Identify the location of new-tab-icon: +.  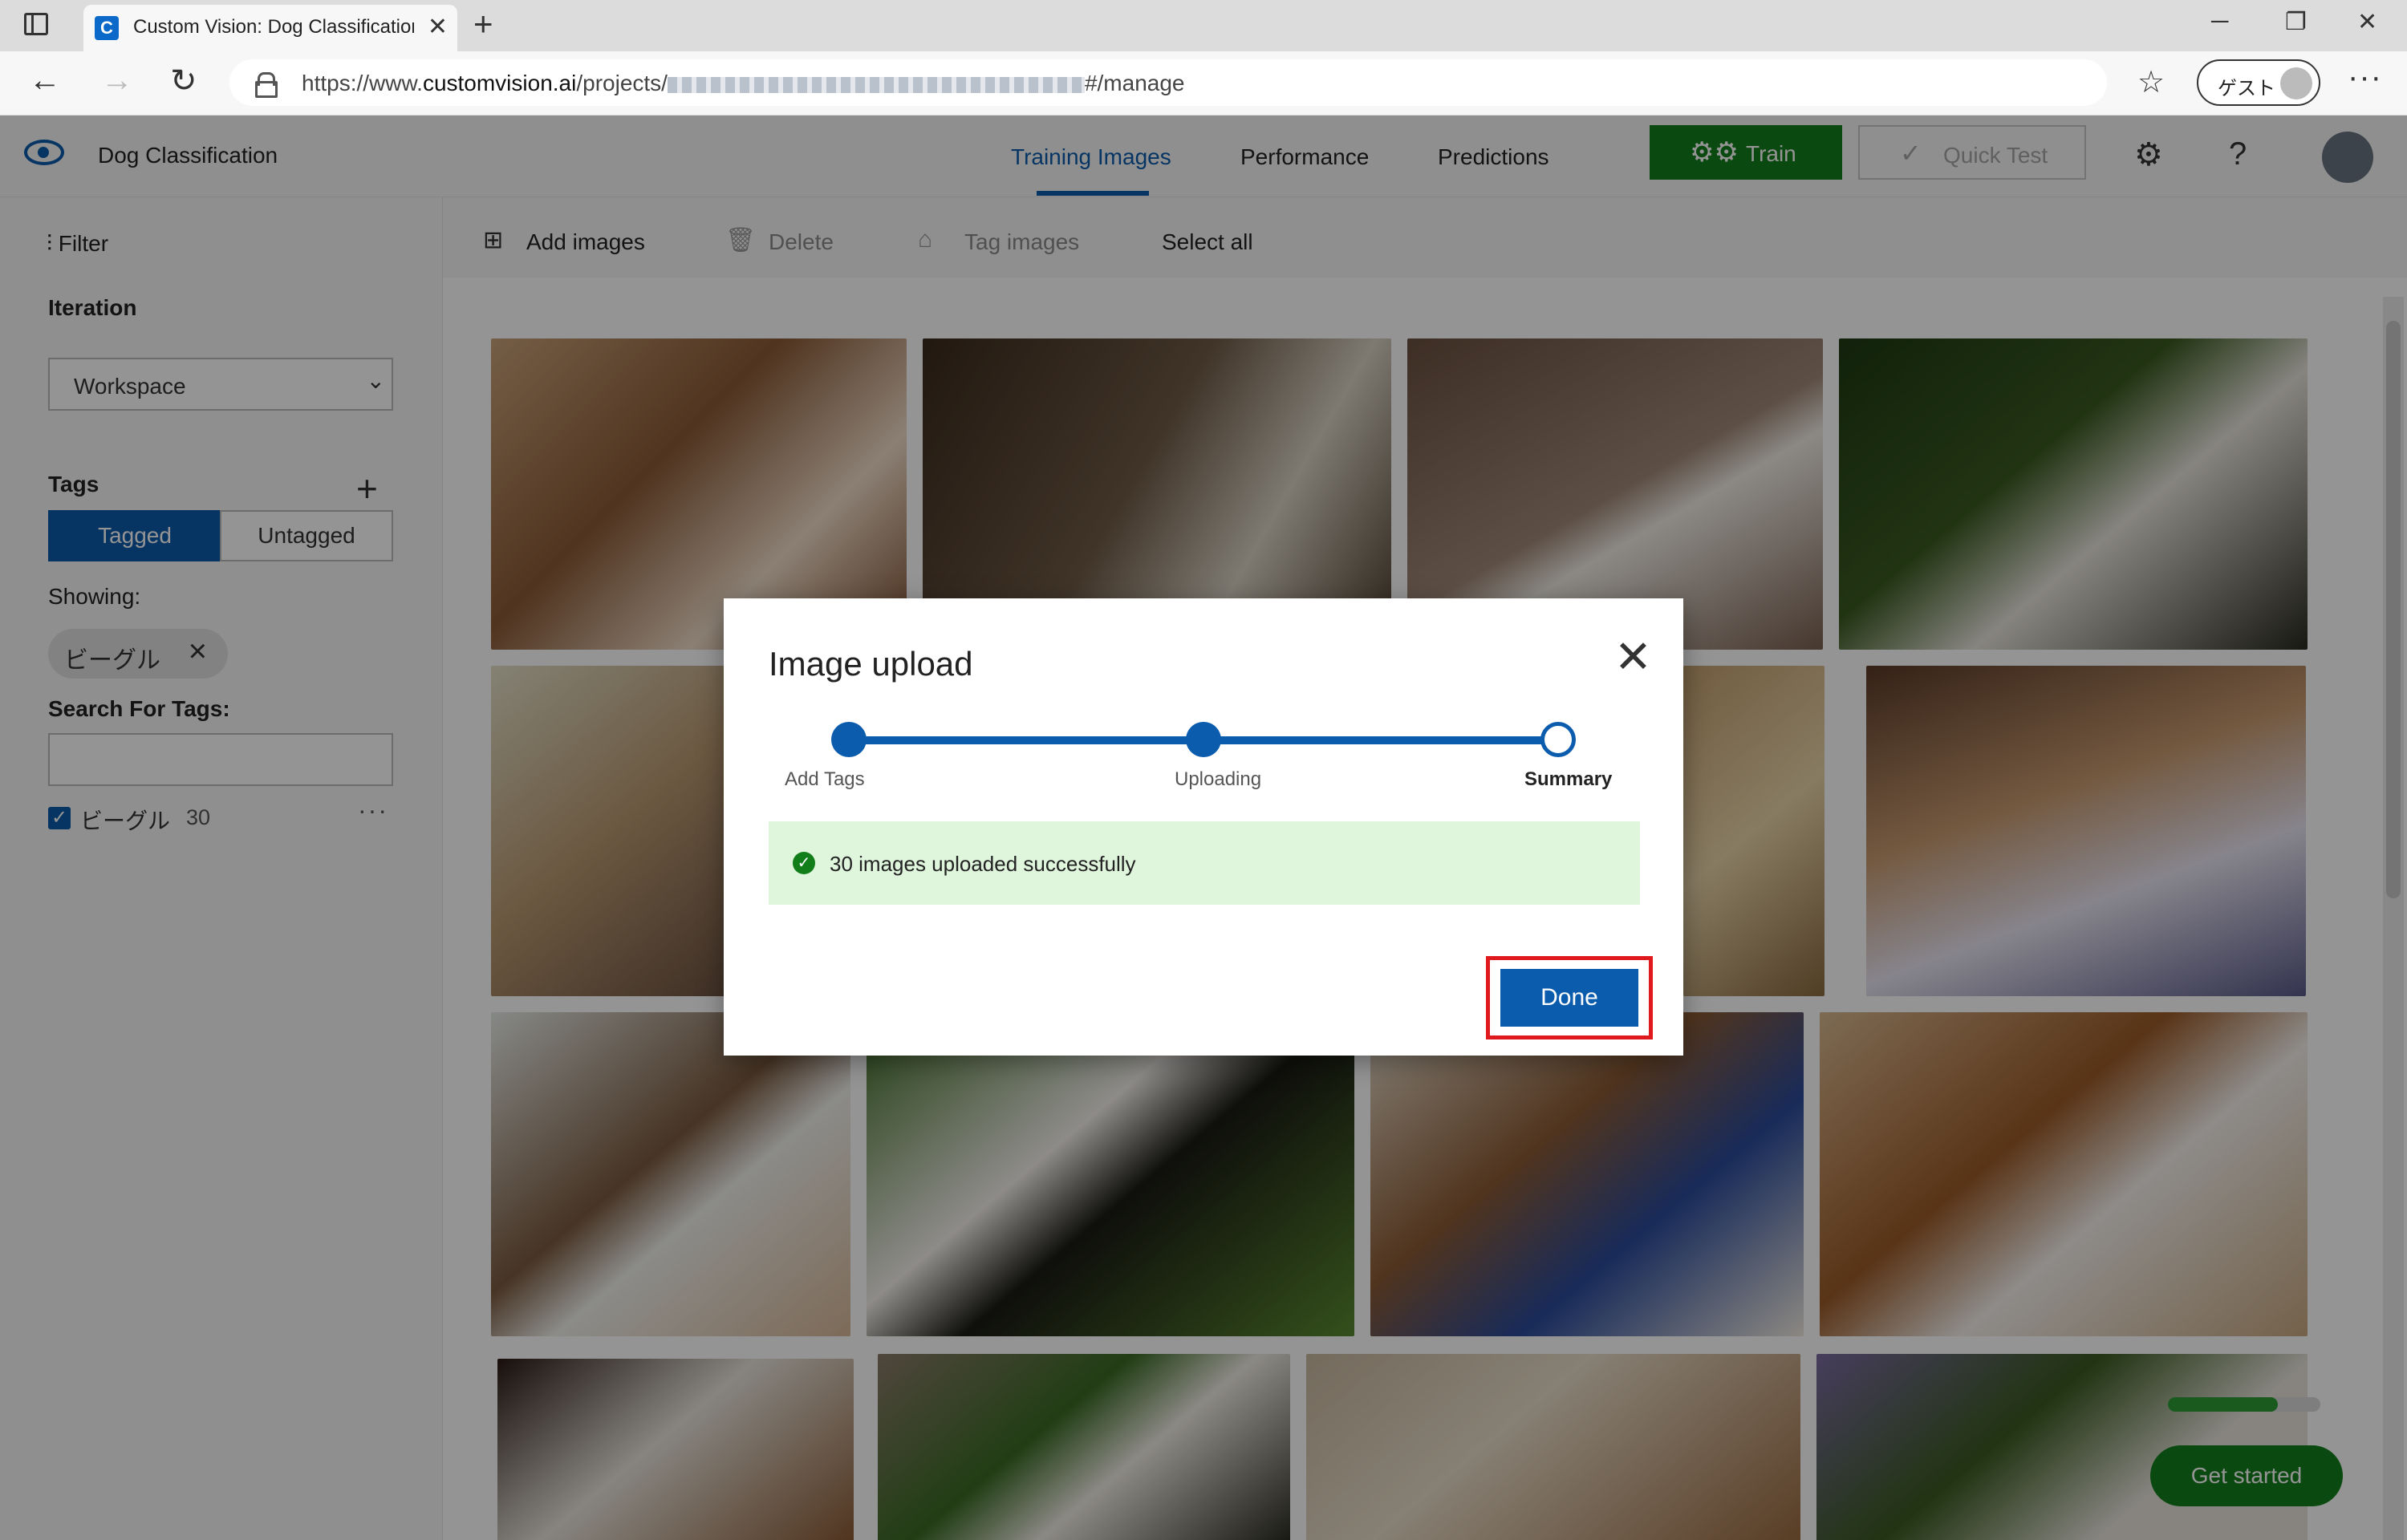
(483, 24).